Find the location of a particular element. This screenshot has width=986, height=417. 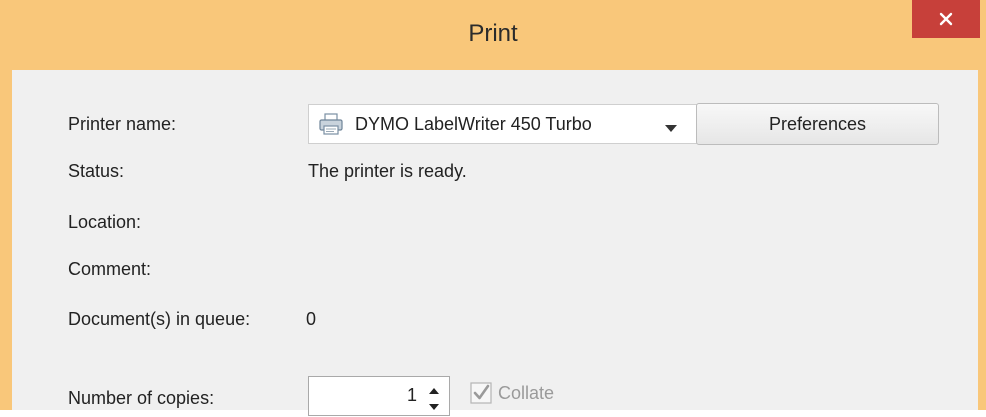

spin-down-icon is located at coordinates (434, 404).